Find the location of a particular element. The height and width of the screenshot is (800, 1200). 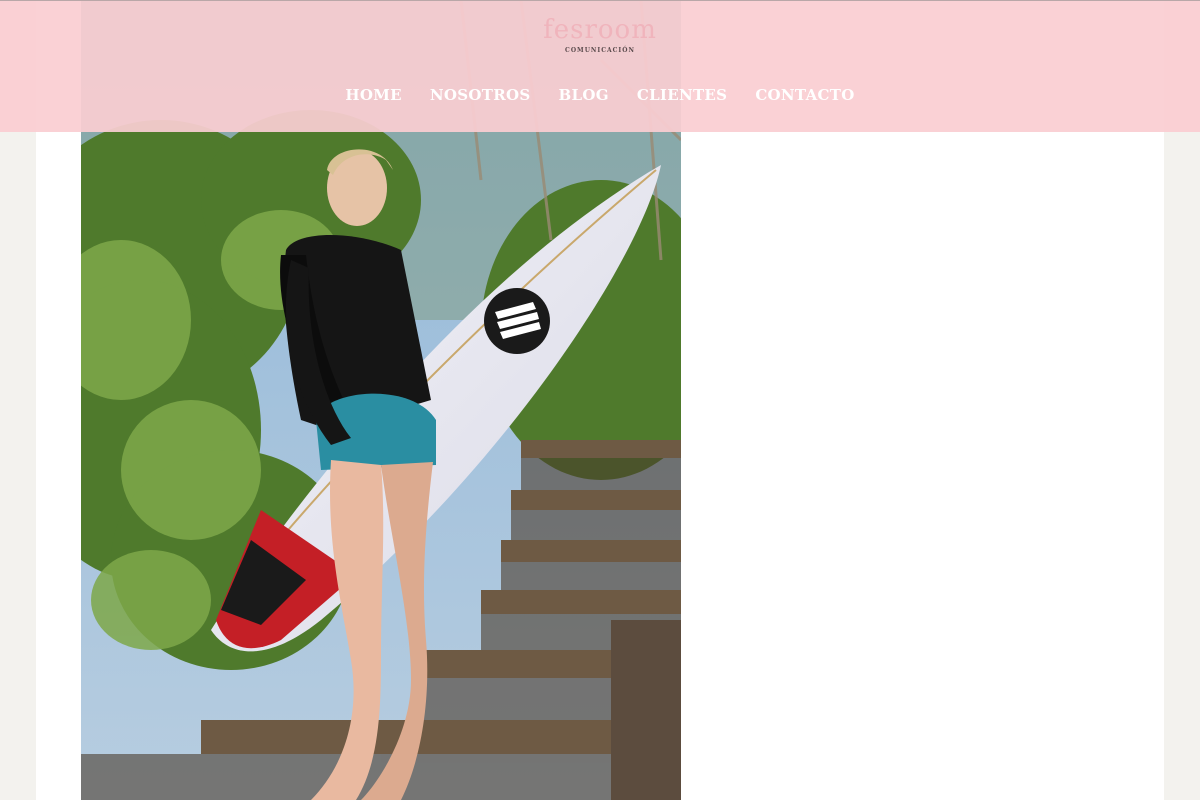

main-nav: HOME NOSOTROS BLOG CLIENTES CONTACTO is located at coordinates (600, 95).